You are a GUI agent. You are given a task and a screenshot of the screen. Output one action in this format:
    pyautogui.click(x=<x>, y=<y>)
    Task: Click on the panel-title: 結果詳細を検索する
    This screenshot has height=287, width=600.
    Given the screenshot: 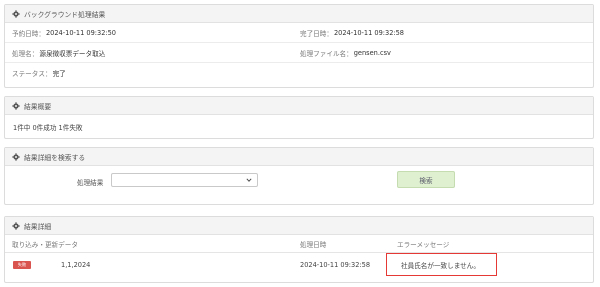 What is the action you would take?
    pyautogui.click(x=55, y=157)
    